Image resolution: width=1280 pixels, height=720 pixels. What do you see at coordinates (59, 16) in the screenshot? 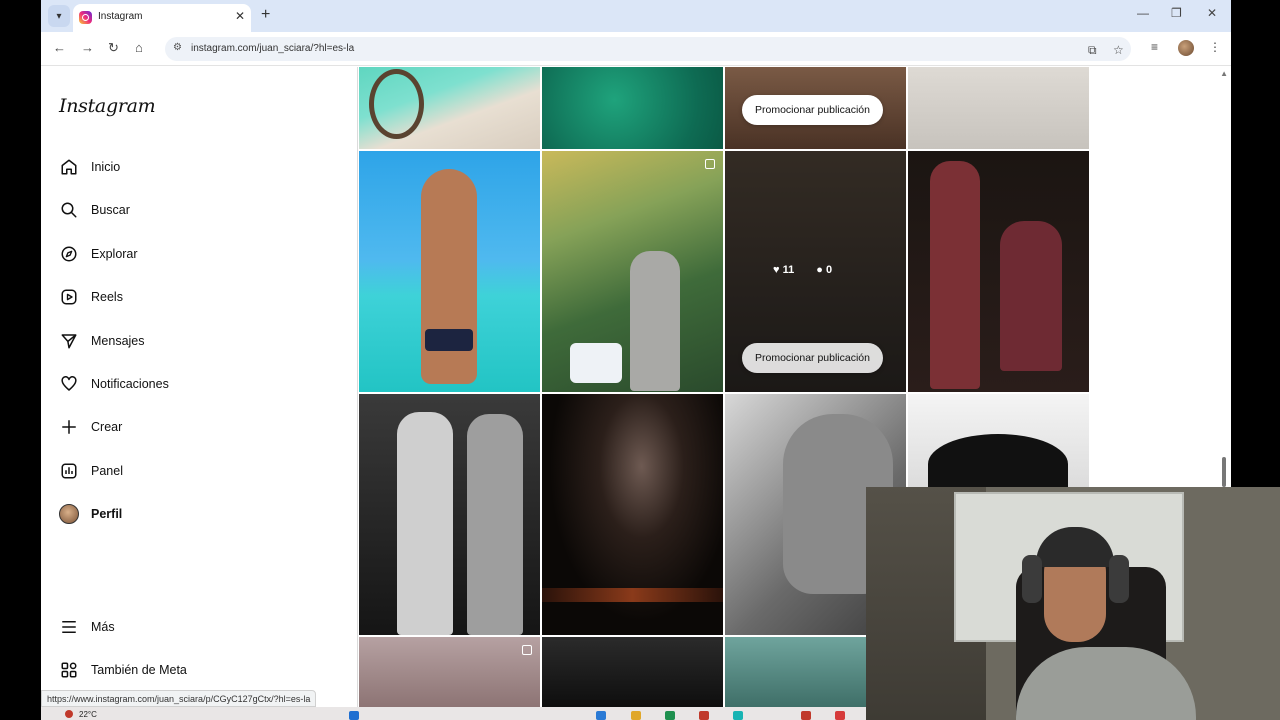
I see `tab-search-button: ▾` at bounding box center [59, 16].